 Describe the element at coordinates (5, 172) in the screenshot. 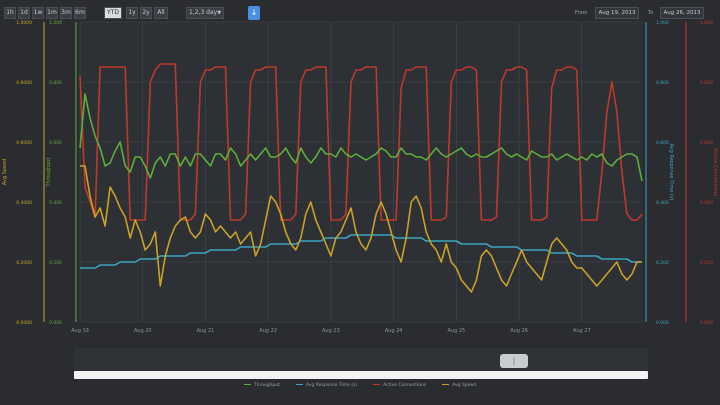

I see `y-axis-title: Avg Speed` at that location.